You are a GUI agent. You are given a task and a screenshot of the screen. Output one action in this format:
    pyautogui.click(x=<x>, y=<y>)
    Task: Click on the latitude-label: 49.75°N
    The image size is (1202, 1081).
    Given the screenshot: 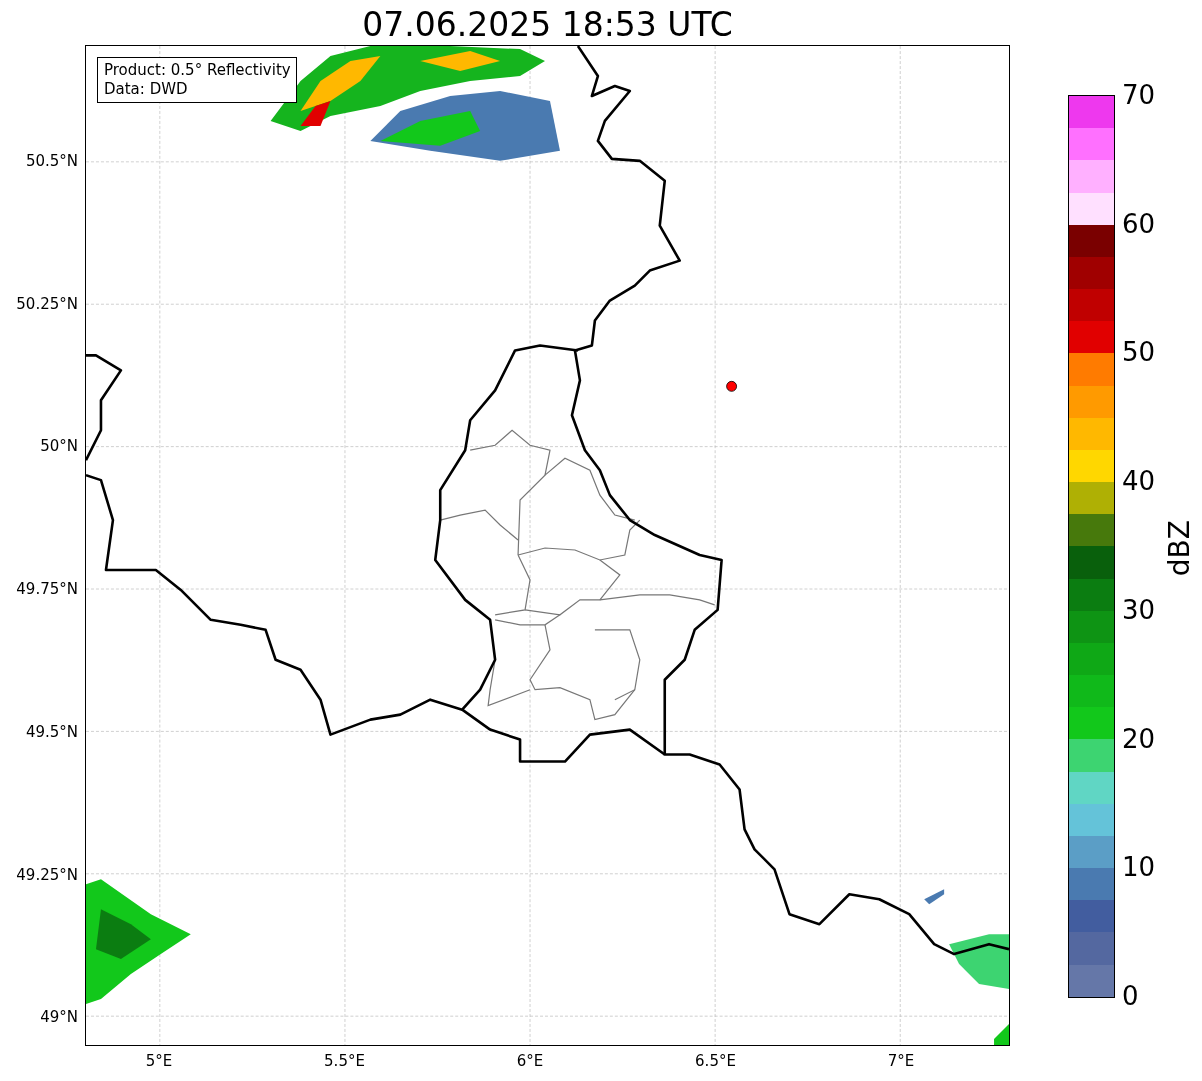 What is the action you would take?
    pyautogui.click(x=47, y=589)
    